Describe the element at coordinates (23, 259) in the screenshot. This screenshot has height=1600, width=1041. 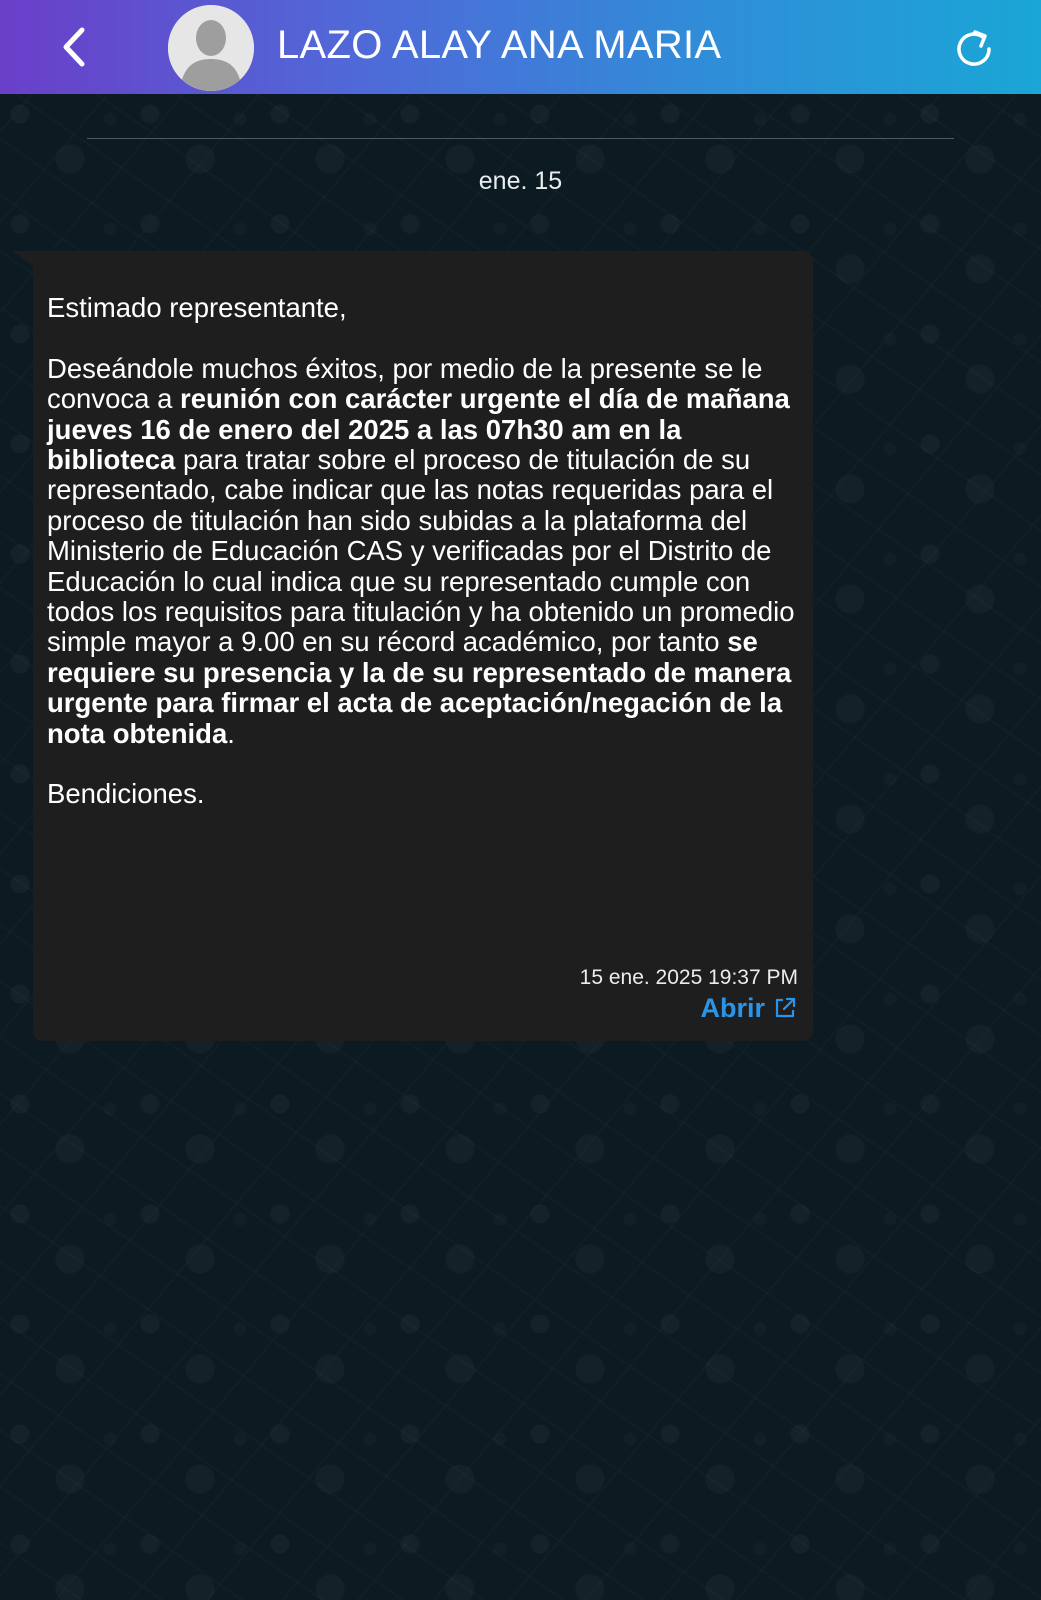
I see `bubble-tail` at that location.